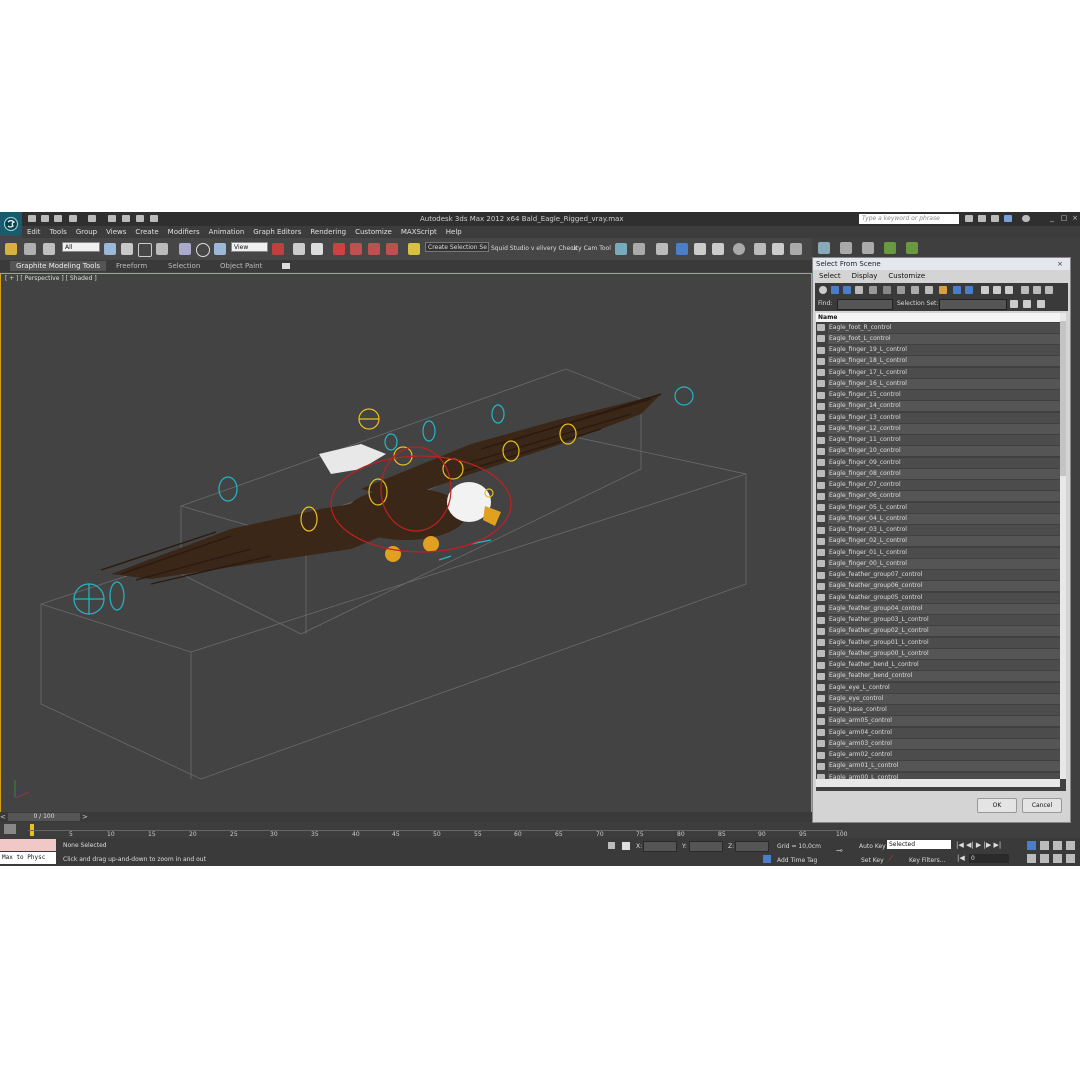  I want to click on redo-icon, so click(92, 218).